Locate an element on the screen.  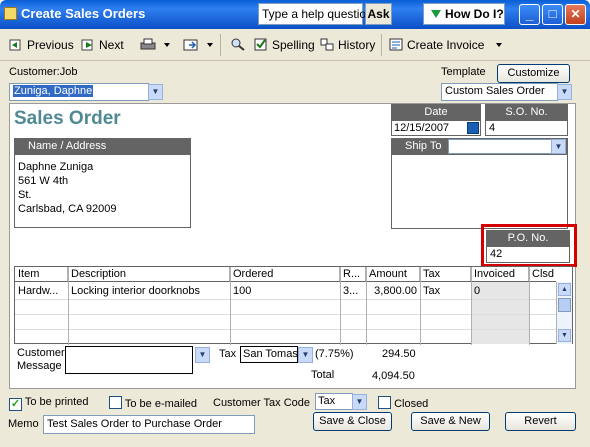
tax-item-select: San Tomas is located at coordinates (269, 354).